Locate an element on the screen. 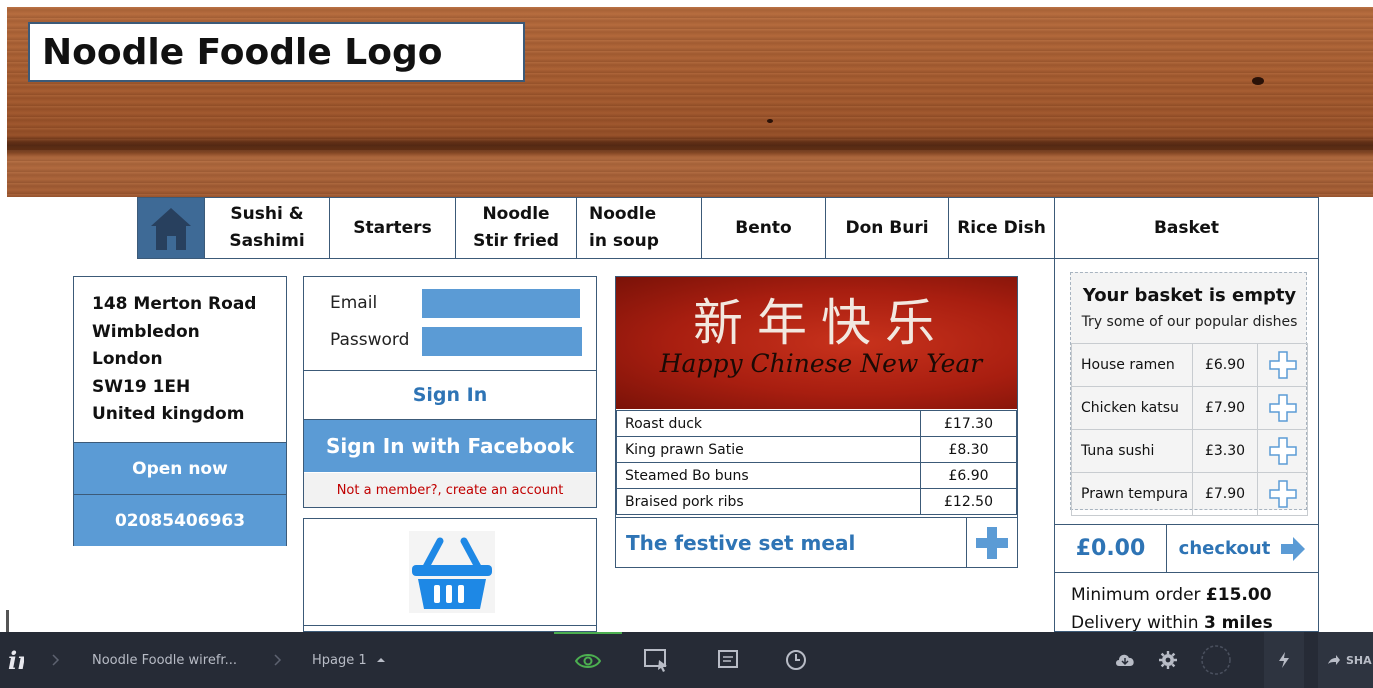 Image resolution: width=1373 pixels, height=688 pixels. nav-sushi-sashimi: Sushi & Sashimi is located at coordinates (267, 228).